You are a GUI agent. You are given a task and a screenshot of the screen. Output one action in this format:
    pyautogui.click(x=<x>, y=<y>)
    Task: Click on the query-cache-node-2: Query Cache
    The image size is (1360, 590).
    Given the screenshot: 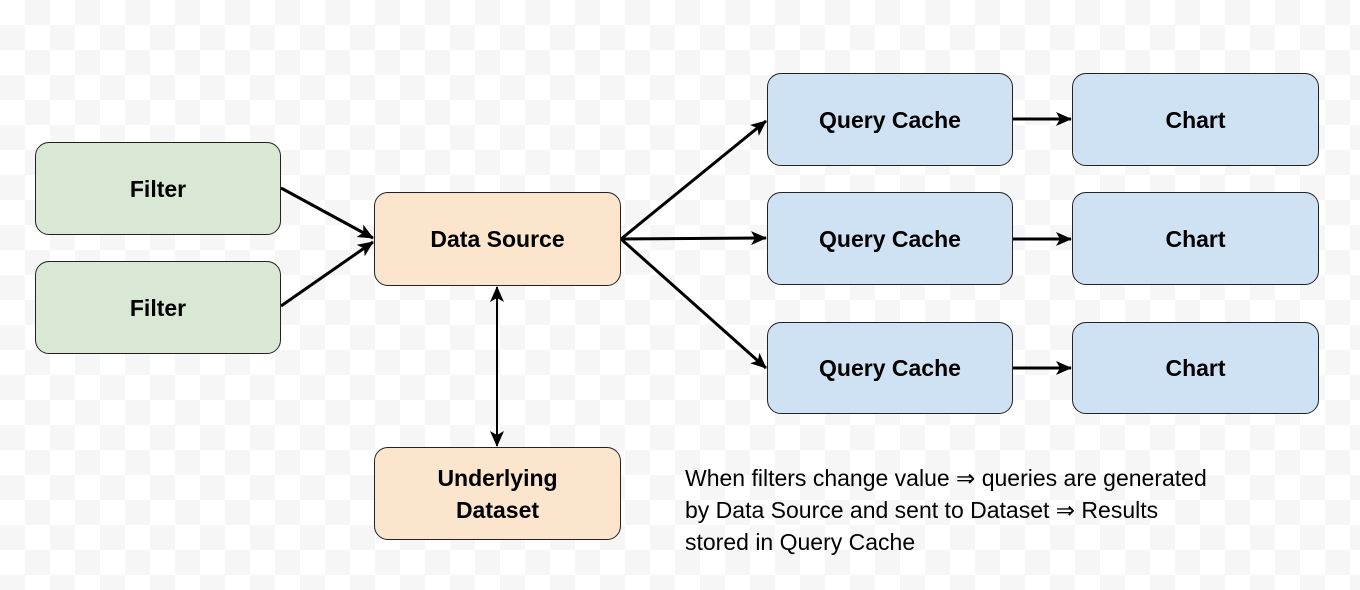 What is the action you would take?
    pyautogui.click(x=890, y=238)
    